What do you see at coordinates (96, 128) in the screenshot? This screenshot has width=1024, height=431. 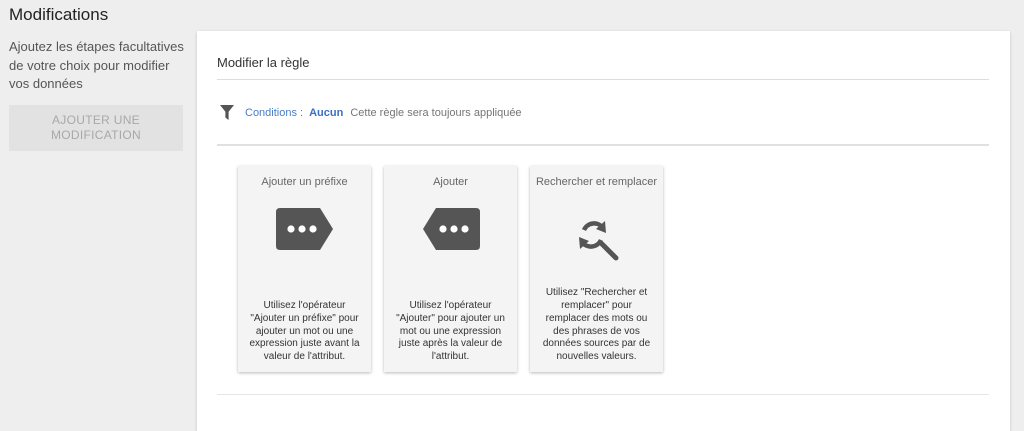 I see `add-modification-button: AJOUTER UNE MODIFICATION` at bounding box center [96, 128].